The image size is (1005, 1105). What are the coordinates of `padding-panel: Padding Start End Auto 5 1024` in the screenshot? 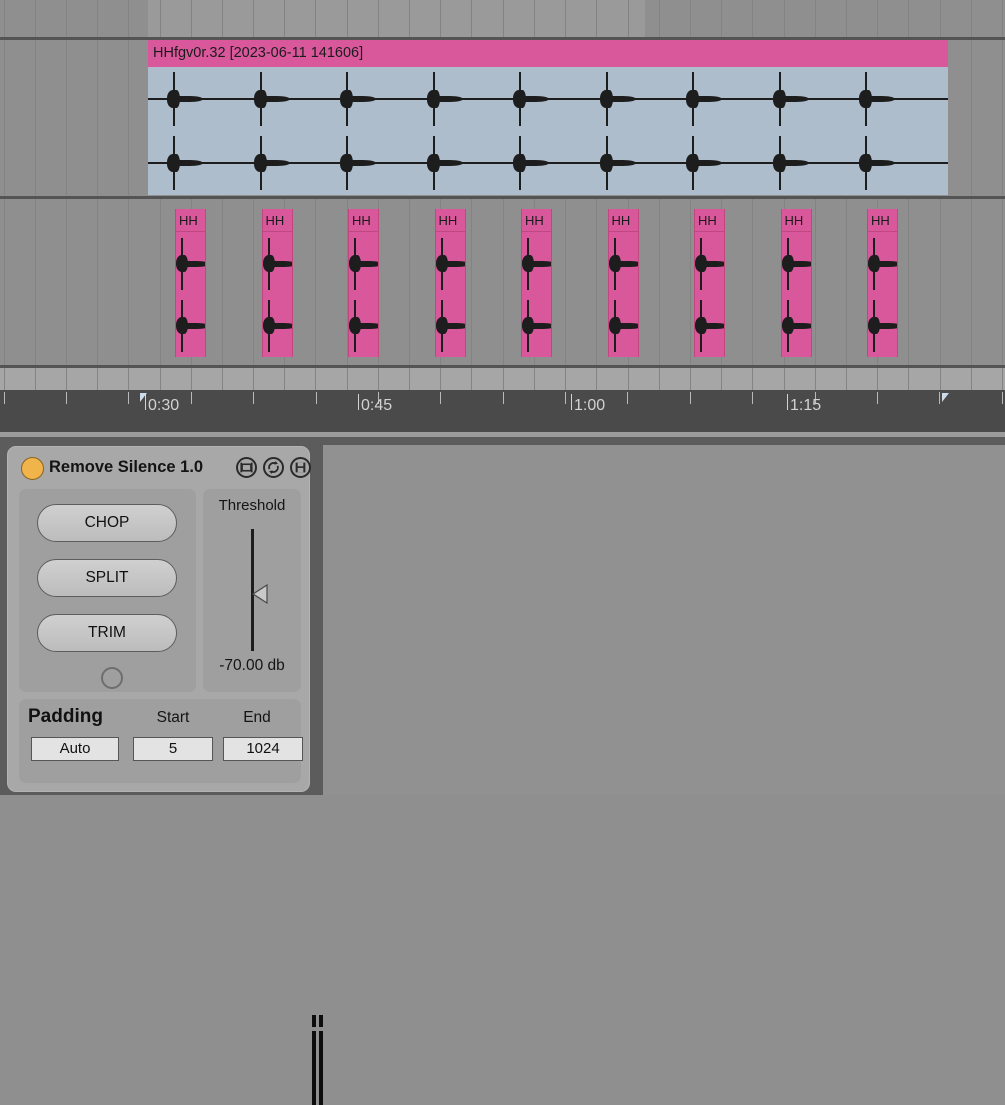 It's located at (161, 741).